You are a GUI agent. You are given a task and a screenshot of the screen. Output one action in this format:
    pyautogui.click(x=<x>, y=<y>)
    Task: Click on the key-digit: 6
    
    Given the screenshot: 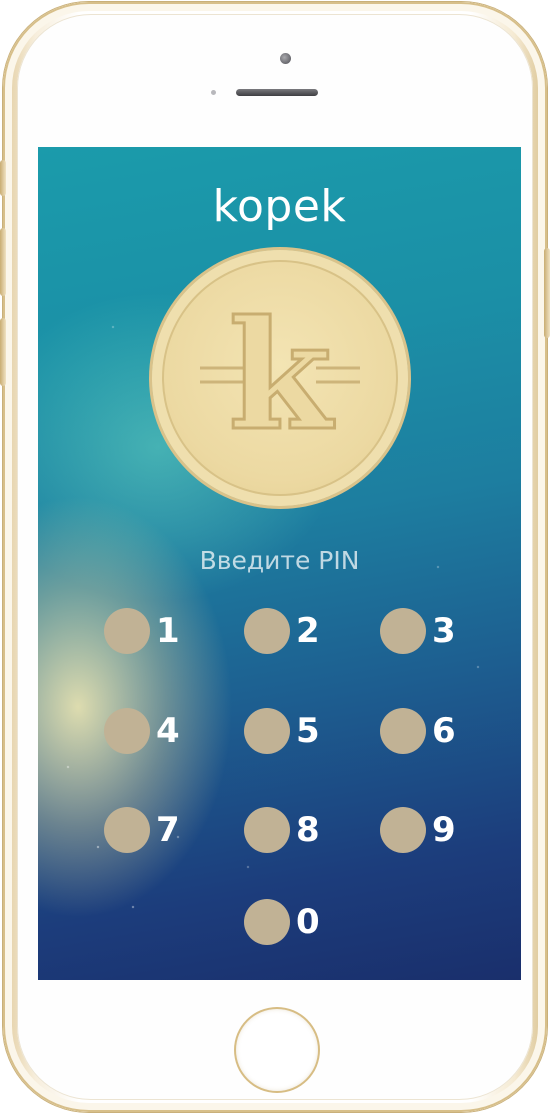 What is the action you would take?
    pyautogui.click(x=444, y=731)
    